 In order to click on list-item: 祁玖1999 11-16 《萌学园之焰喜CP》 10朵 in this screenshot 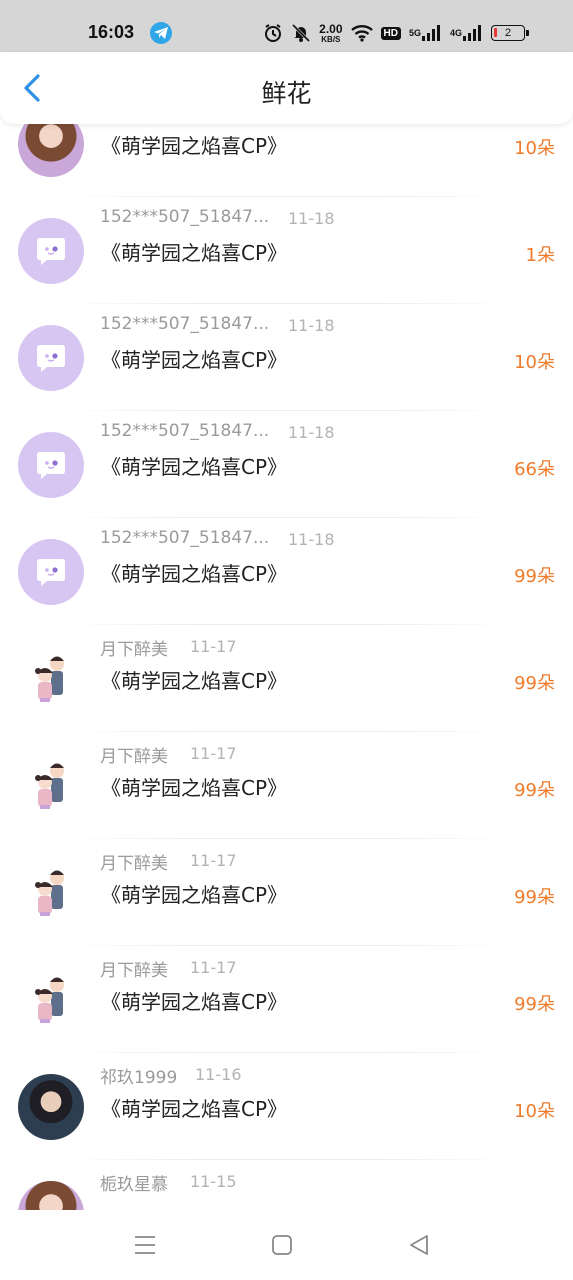, I will do `click(286, 1106)`.